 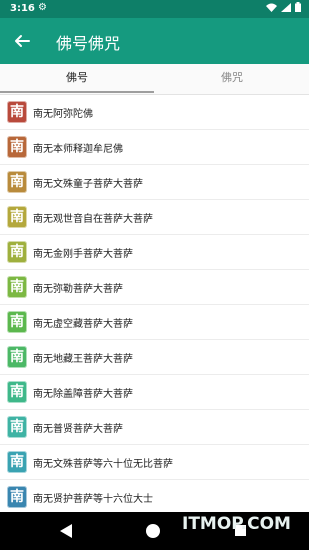 What do you see at coordinates (154, 497) in the screenshot?
I see `list-item: 南南无贤护菩萨等十六位大士` at bounding box center [154, 497].